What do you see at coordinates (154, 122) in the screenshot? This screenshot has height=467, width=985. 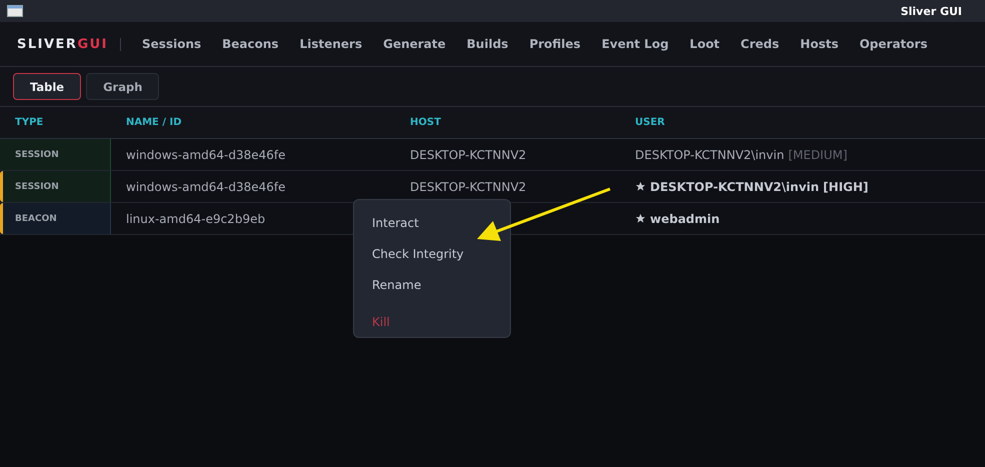 I see `column-header: NAME / ID` at bounding box center [154, 122].